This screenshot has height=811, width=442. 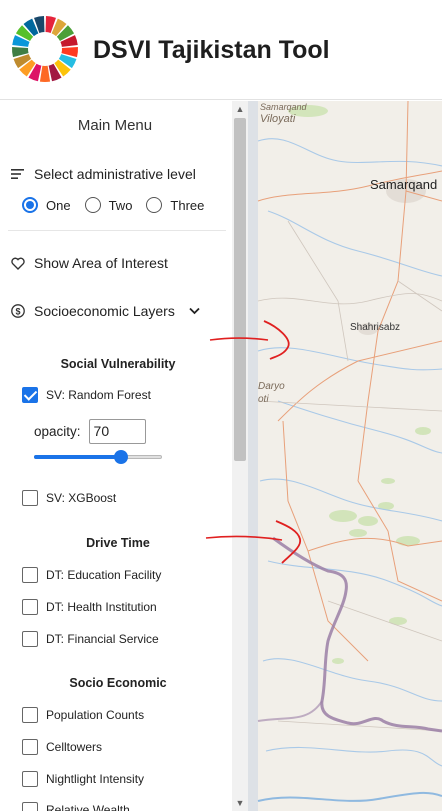 I want to click on layer-population-counts: Population Counts, so click(x=83, y=715).